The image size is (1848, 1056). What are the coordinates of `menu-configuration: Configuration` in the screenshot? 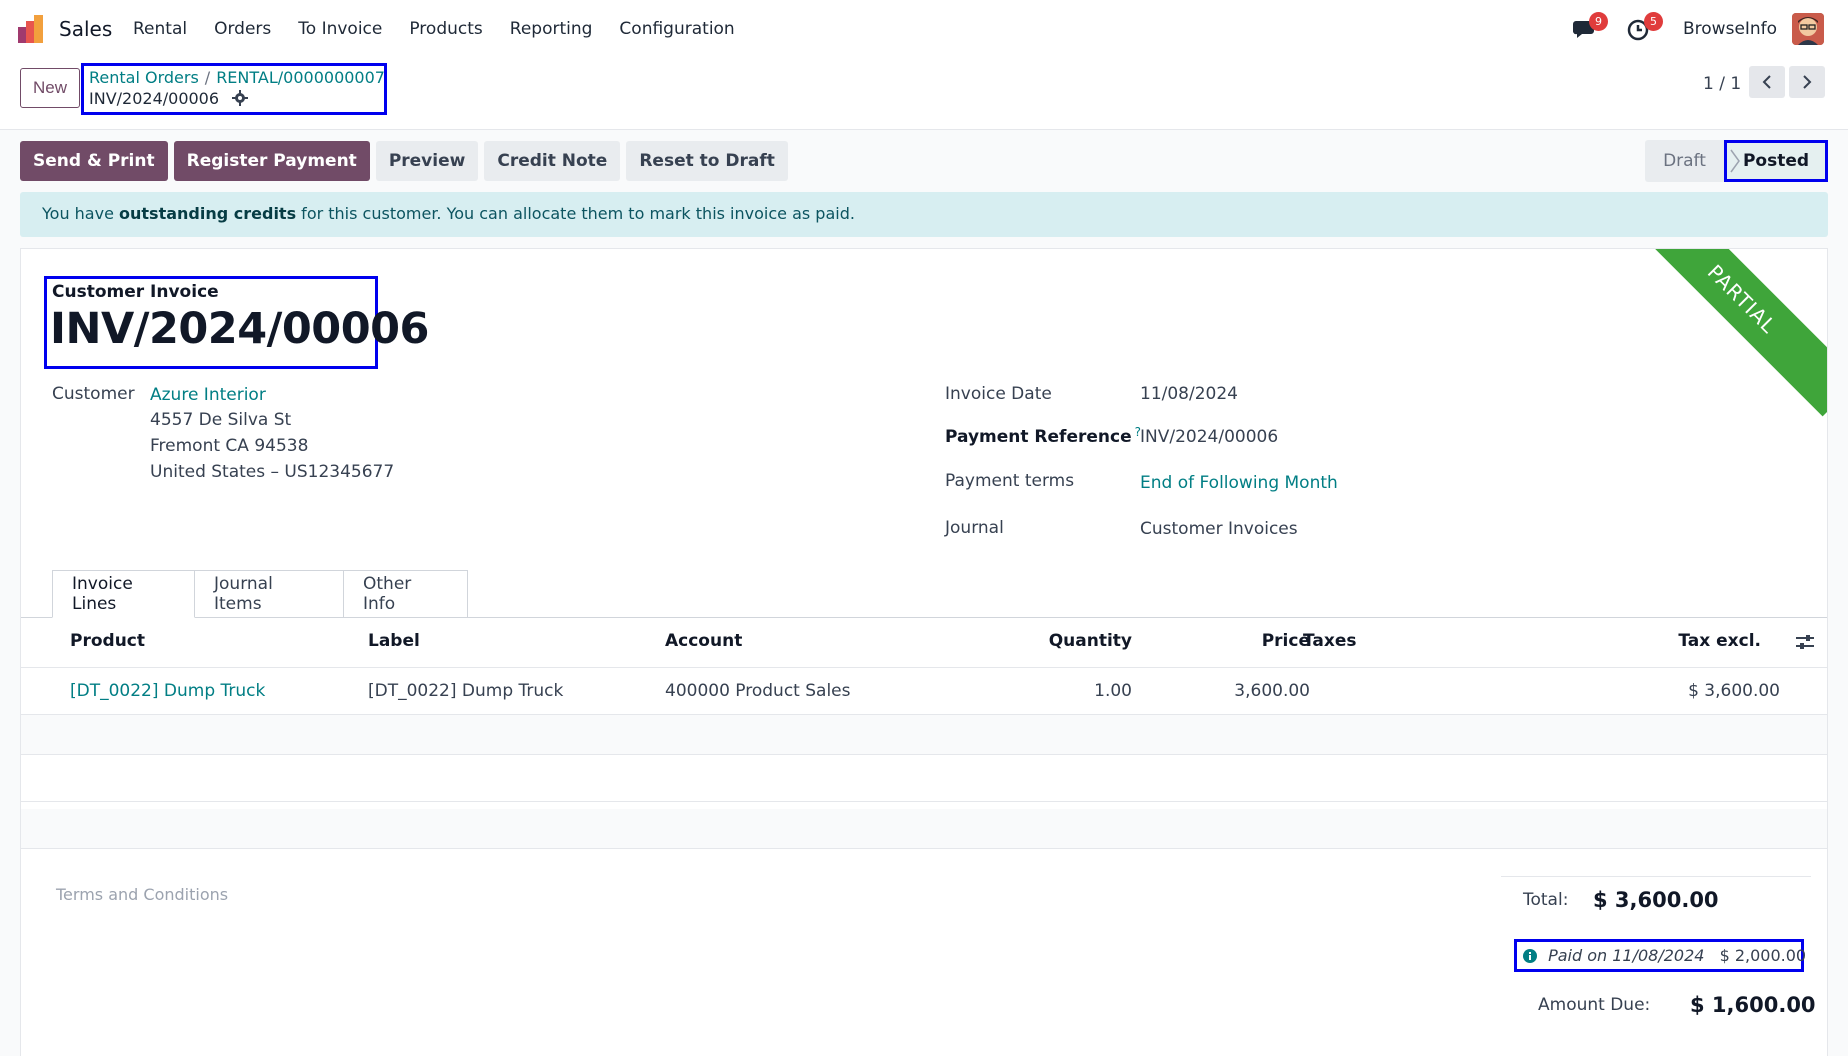 It's located at (676, 29).